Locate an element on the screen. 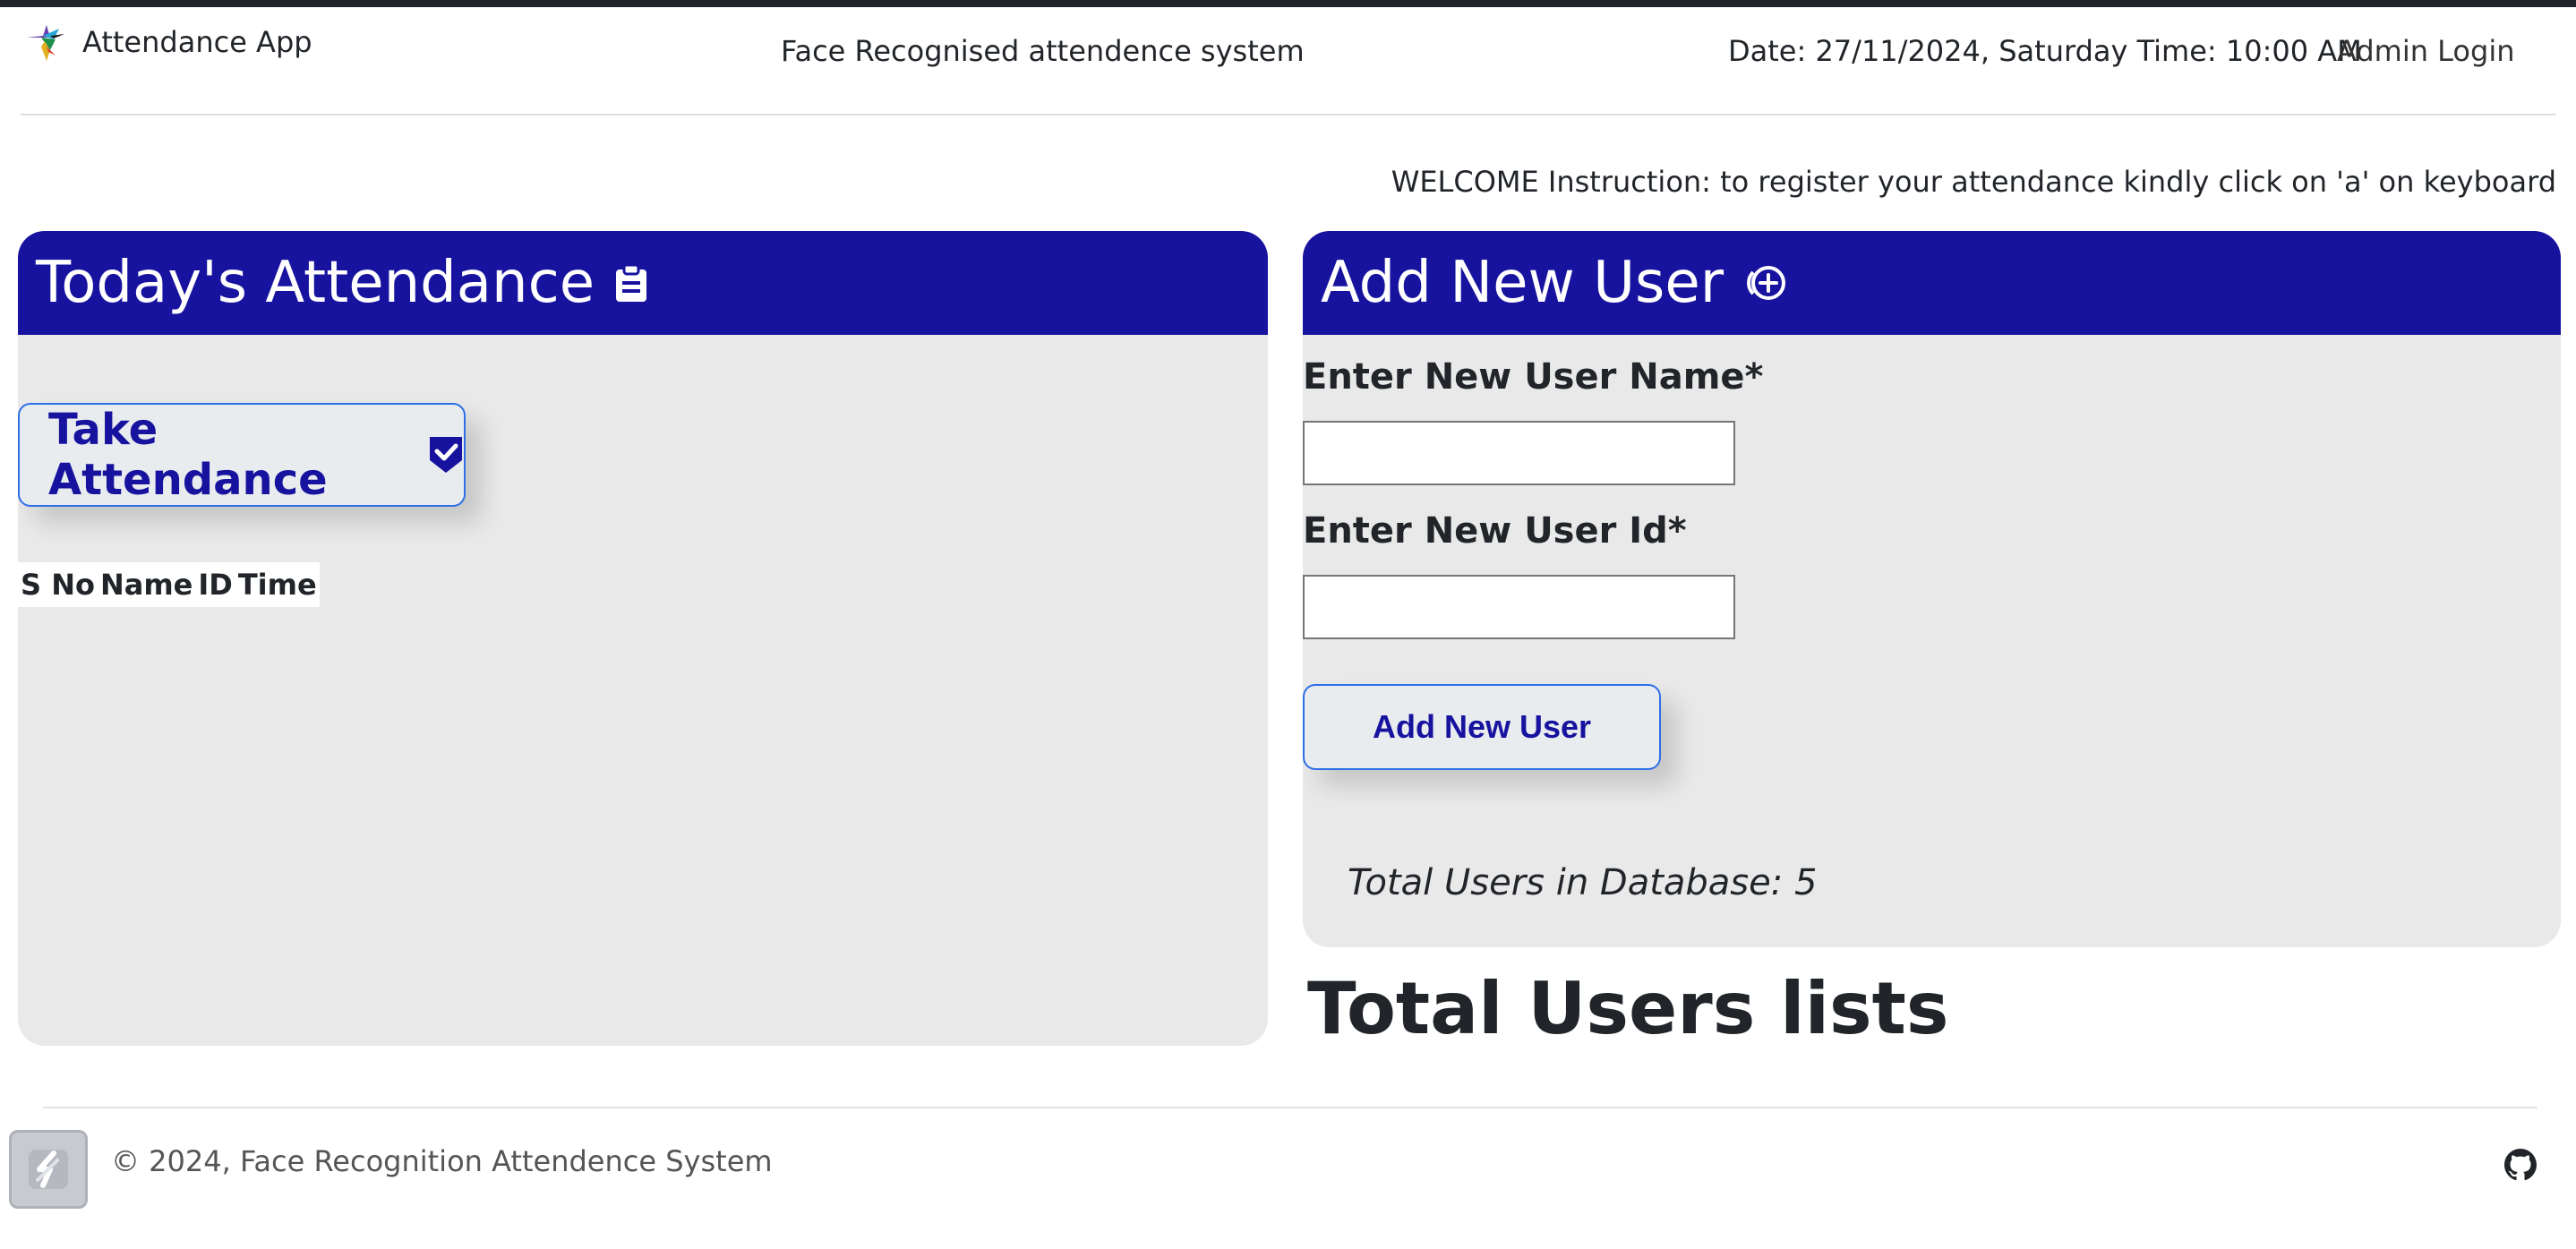  top-accent-bar is located at coordinates (1288, 3).